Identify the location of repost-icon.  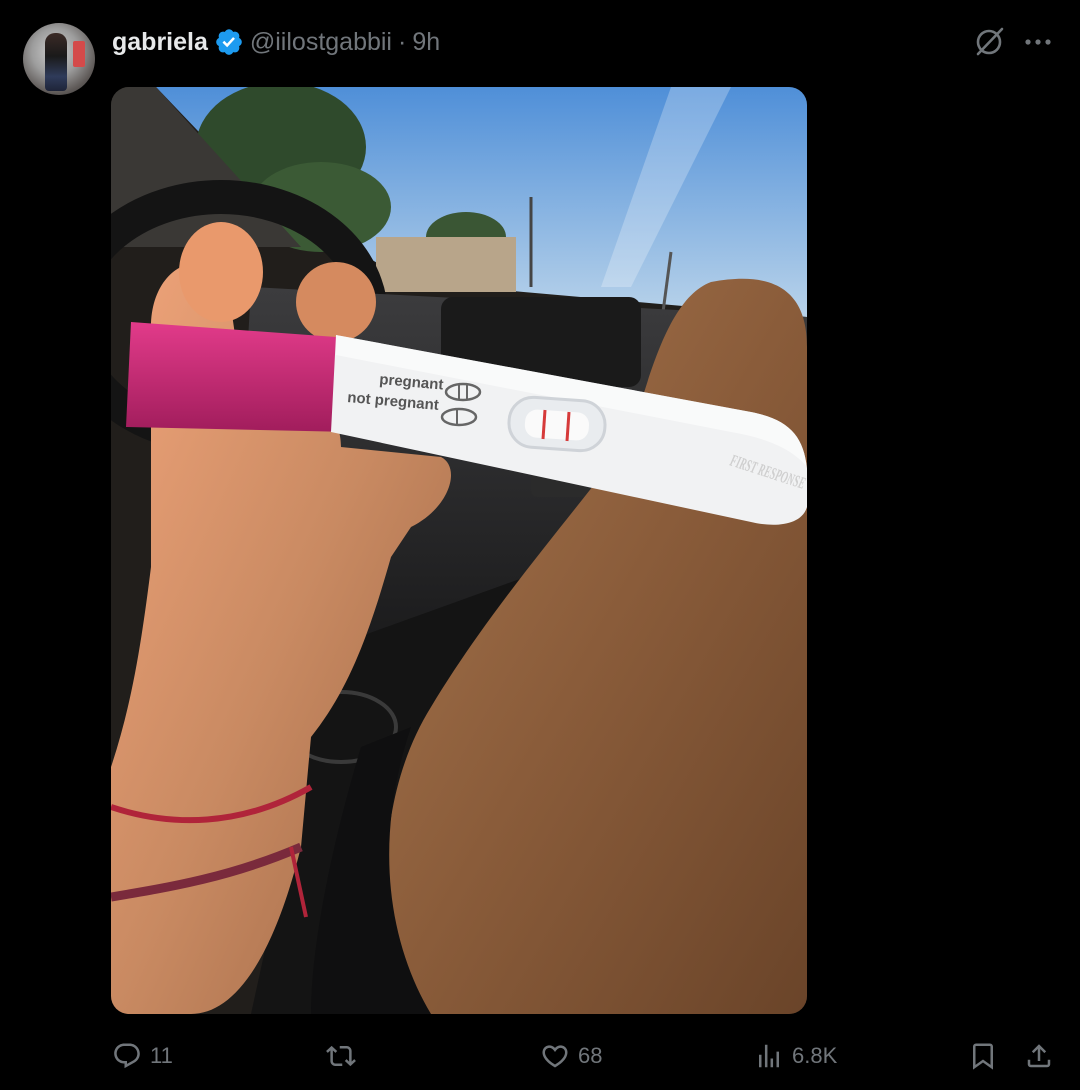
(341, 1056).